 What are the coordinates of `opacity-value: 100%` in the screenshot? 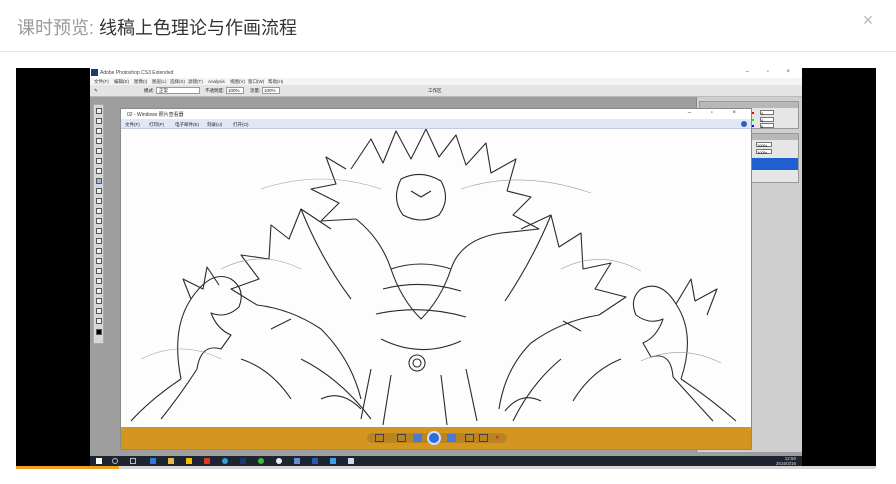 It's located at (234, 90).